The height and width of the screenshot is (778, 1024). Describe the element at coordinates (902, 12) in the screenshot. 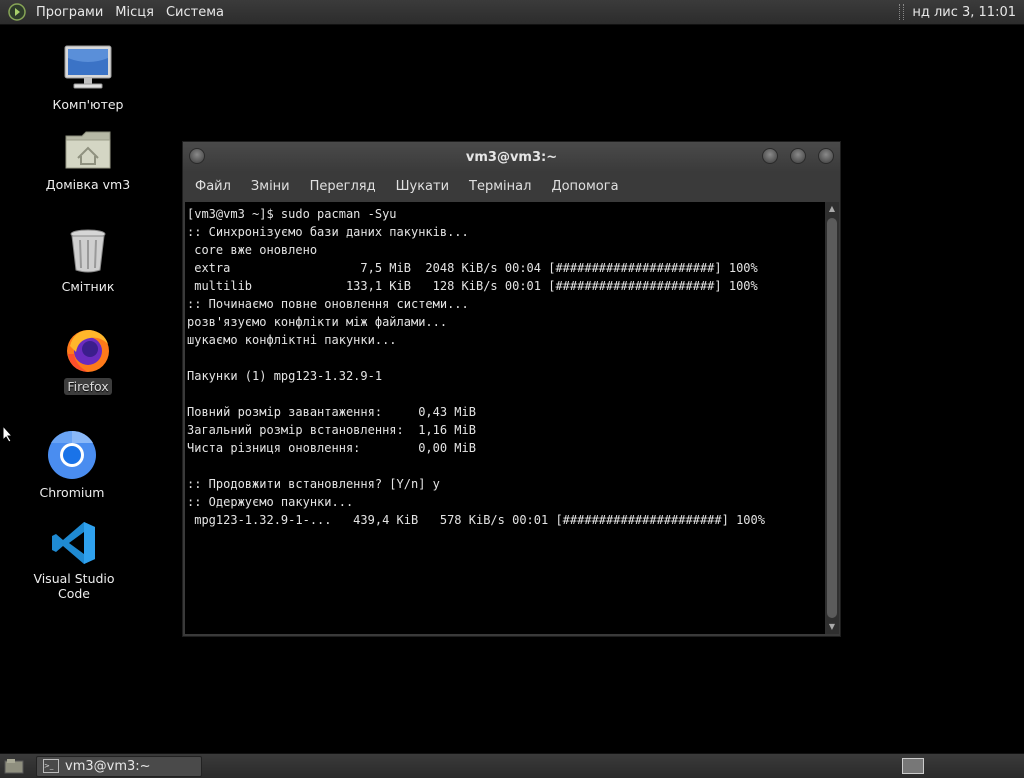

I see `panel-handle` at that location.